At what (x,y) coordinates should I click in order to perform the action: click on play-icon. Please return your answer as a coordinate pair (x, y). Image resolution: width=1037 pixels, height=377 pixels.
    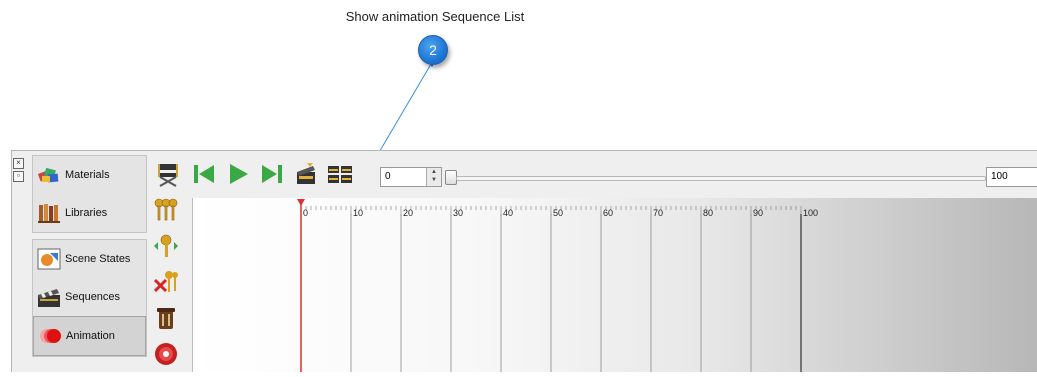
    Looking at the image, I should click on (239, 174).